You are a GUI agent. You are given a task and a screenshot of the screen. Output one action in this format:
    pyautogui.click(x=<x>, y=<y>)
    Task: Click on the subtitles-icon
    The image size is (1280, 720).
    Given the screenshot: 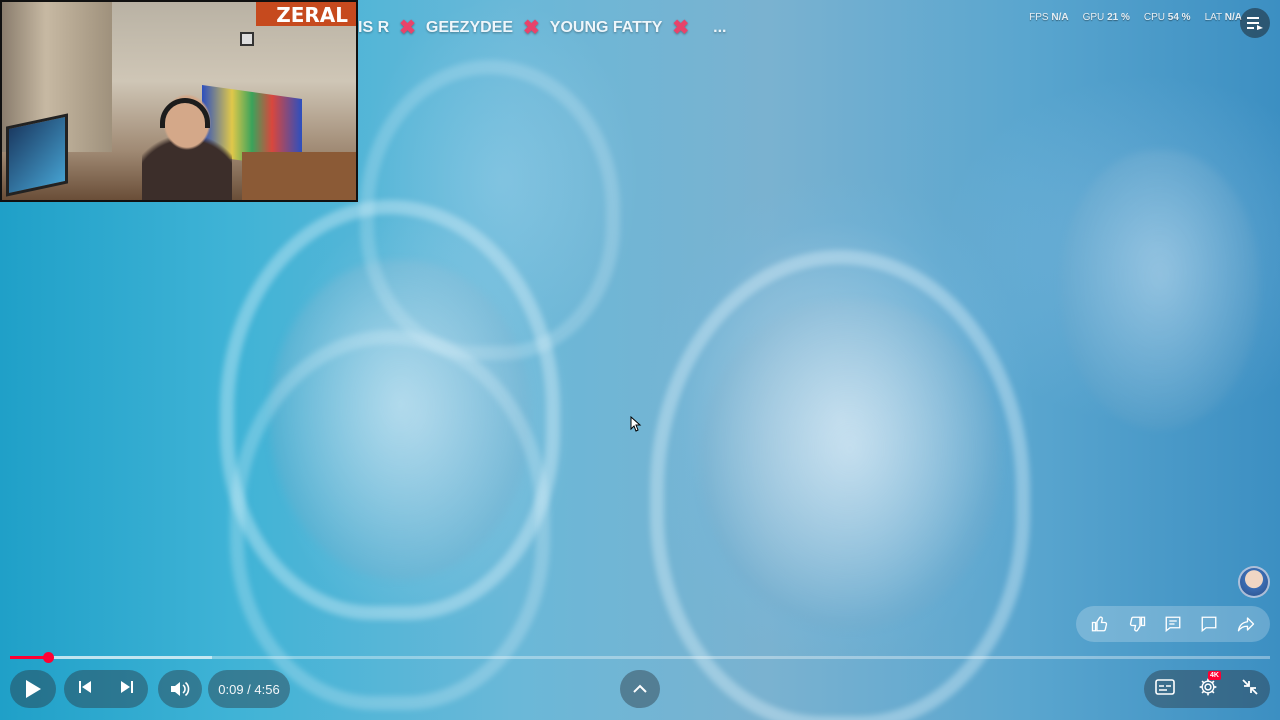 What is the action you would take?
    pyautogui.click(x=1165, y=686)
    